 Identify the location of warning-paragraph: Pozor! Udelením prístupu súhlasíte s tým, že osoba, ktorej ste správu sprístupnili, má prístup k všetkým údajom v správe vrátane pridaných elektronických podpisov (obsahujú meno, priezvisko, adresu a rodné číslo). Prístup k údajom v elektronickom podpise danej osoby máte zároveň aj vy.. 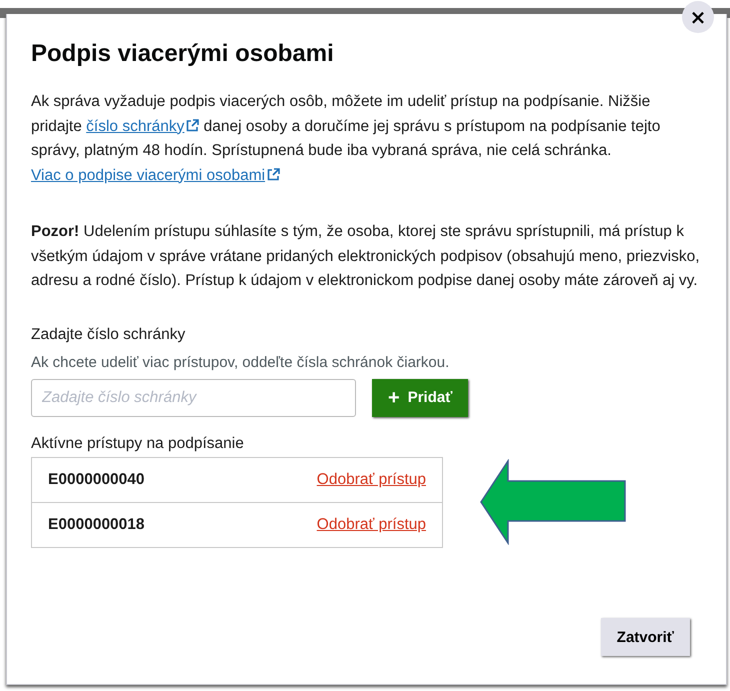
(366, 256).